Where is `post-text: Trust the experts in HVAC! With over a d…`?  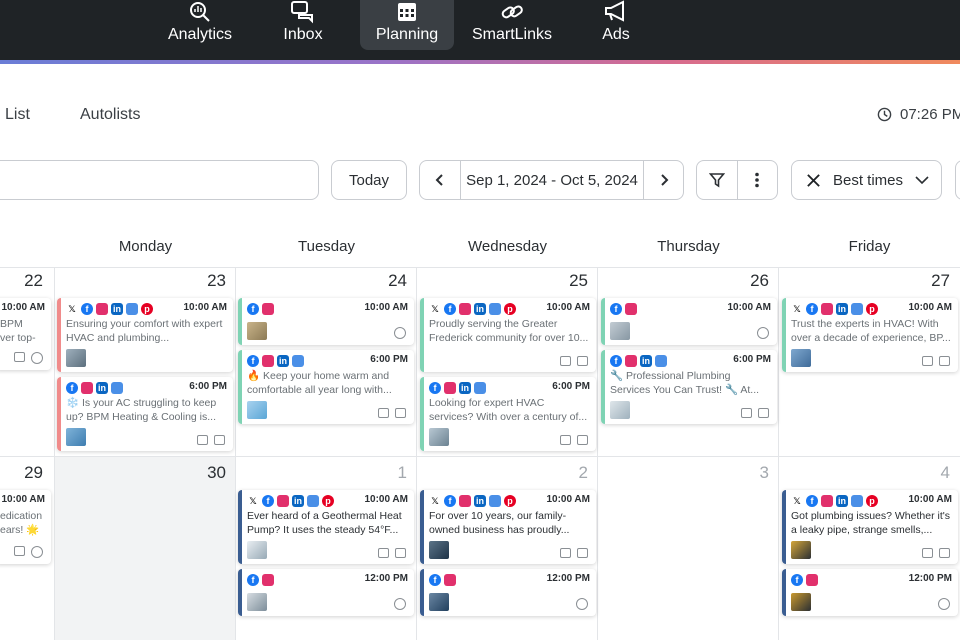 post-text: Trust the experts in HVAC! With over a d… is located at coordinates (871, 331).